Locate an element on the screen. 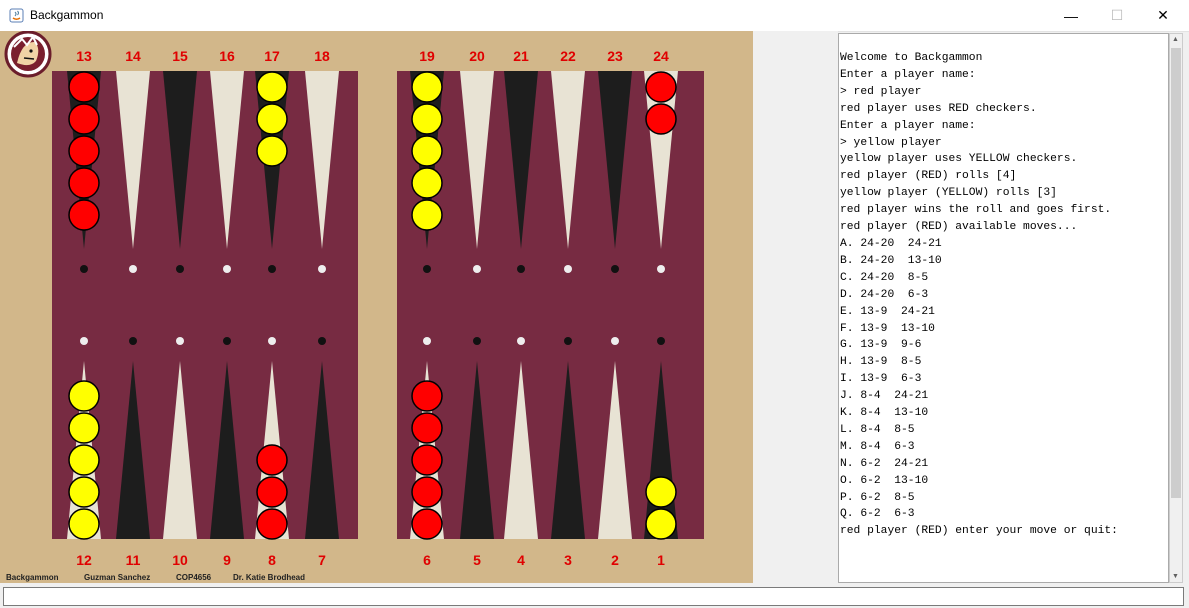 The width and height of the screenshot is (1189, 608). point-number-label: 1 is located at coordinates (661, 560).